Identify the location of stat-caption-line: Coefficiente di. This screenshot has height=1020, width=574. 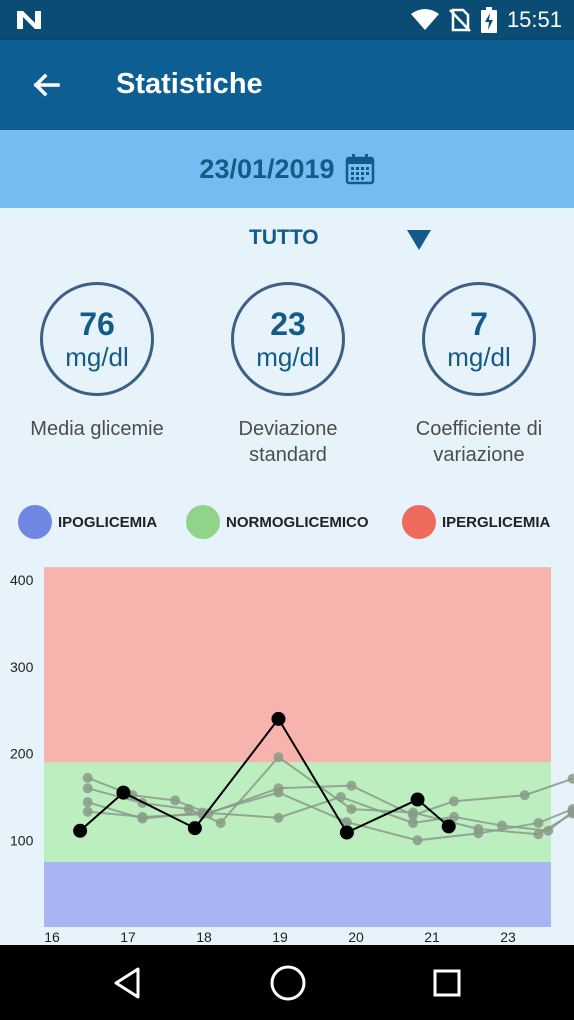
(479, 429).